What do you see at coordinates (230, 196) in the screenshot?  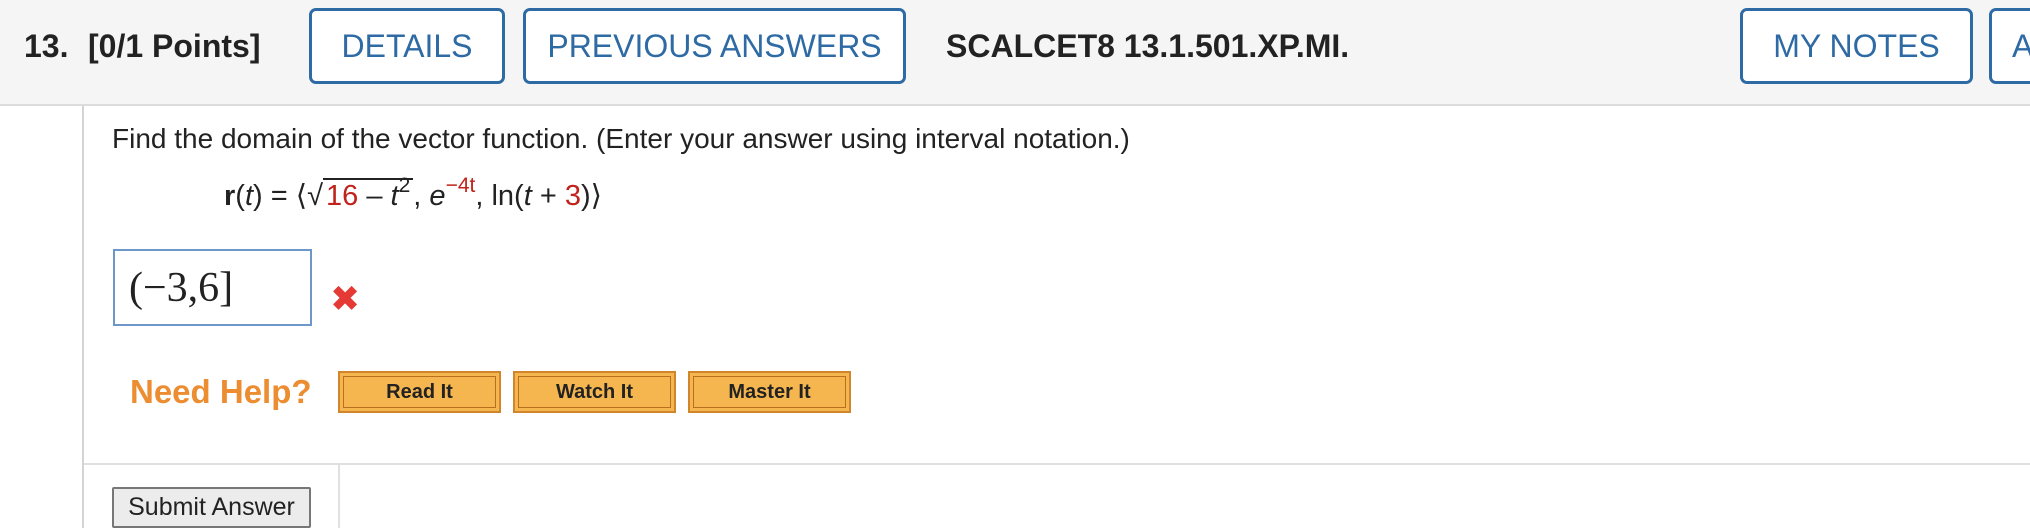 I see `formula-r: r` at bounding box center [230, 196].